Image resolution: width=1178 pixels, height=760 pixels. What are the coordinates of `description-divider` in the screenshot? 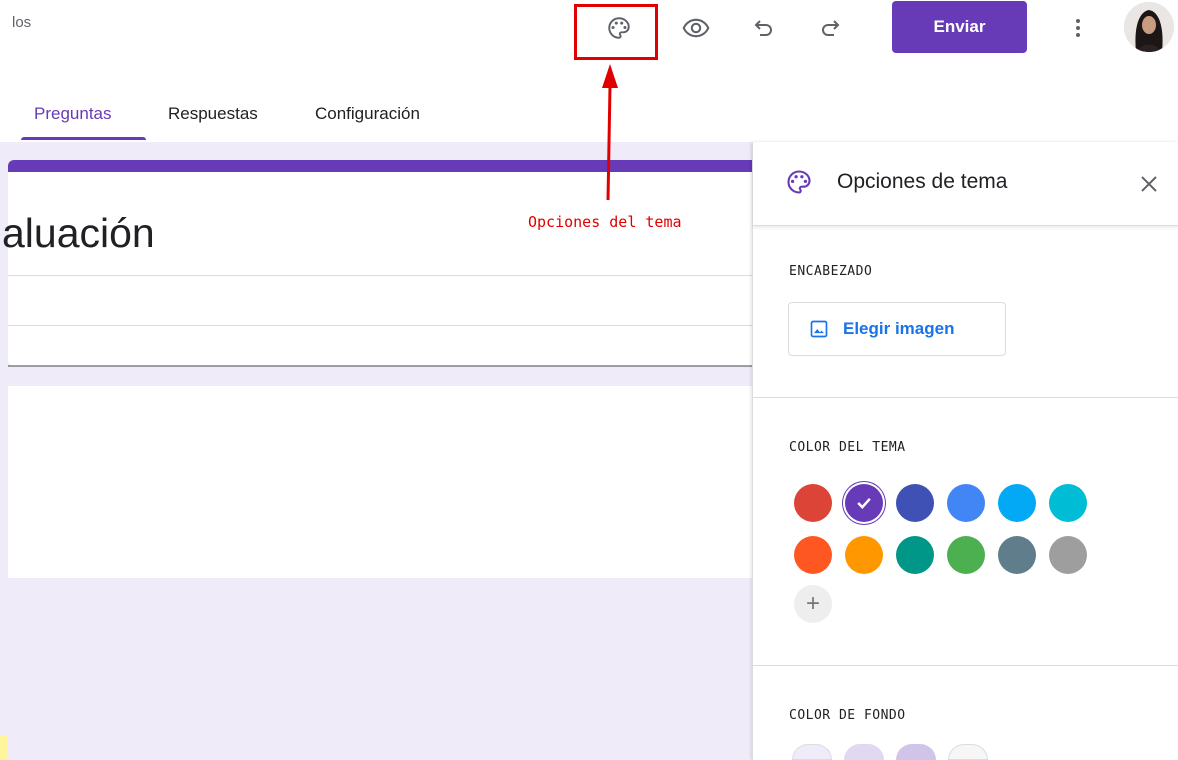 It's located at (380, 325).